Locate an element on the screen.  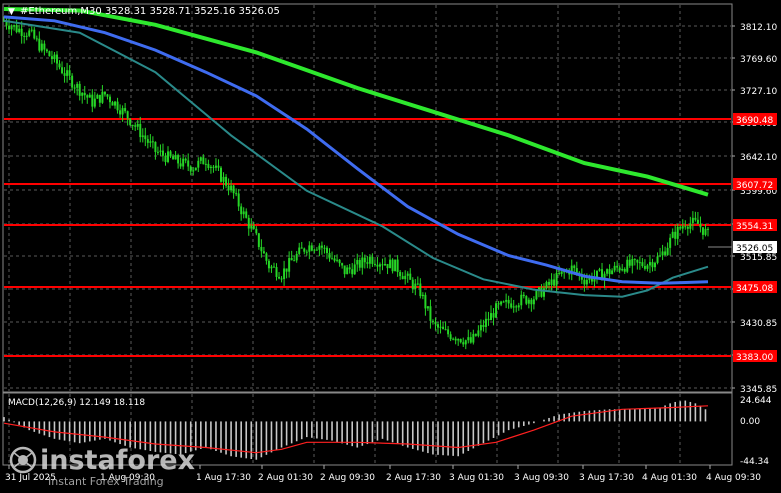
time-tick-label: 2 Aug 01:30 is located at coordinates (285, 478).